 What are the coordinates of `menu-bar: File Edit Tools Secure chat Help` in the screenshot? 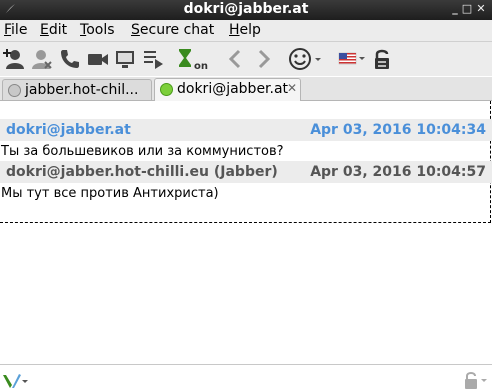 It's located at (246, 31).